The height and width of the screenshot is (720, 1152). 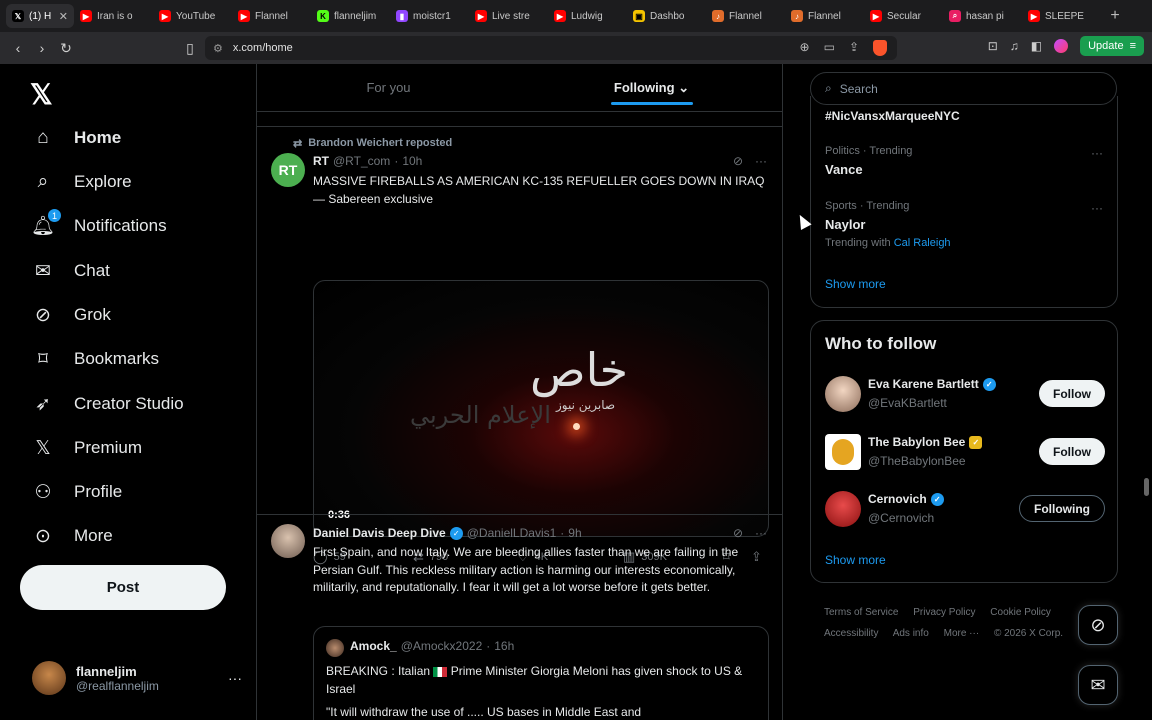 What do you see at coordinates (271, 16) in the screenshot?
I see `browser-tab: ▶ Flannel` at bounding box center [271, 16].